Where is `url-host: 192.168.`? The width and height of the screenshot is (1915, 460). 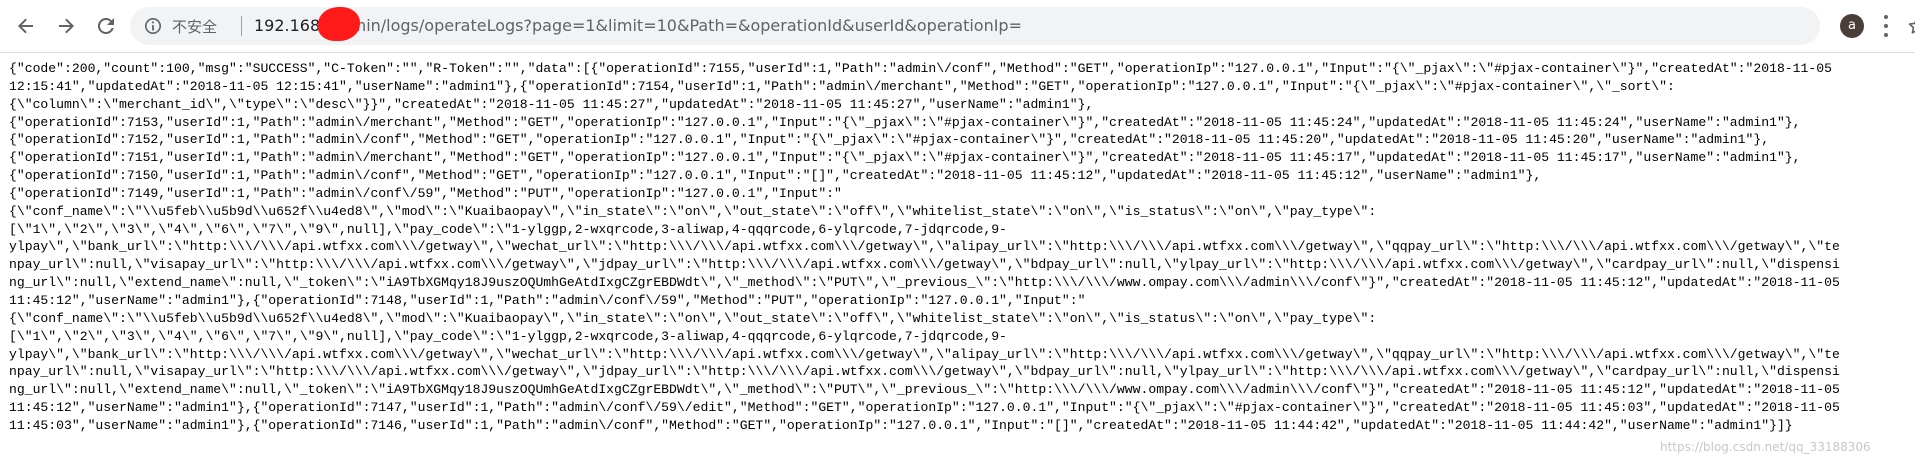
url-host: 192.168. is located at coordinates (290, 25).